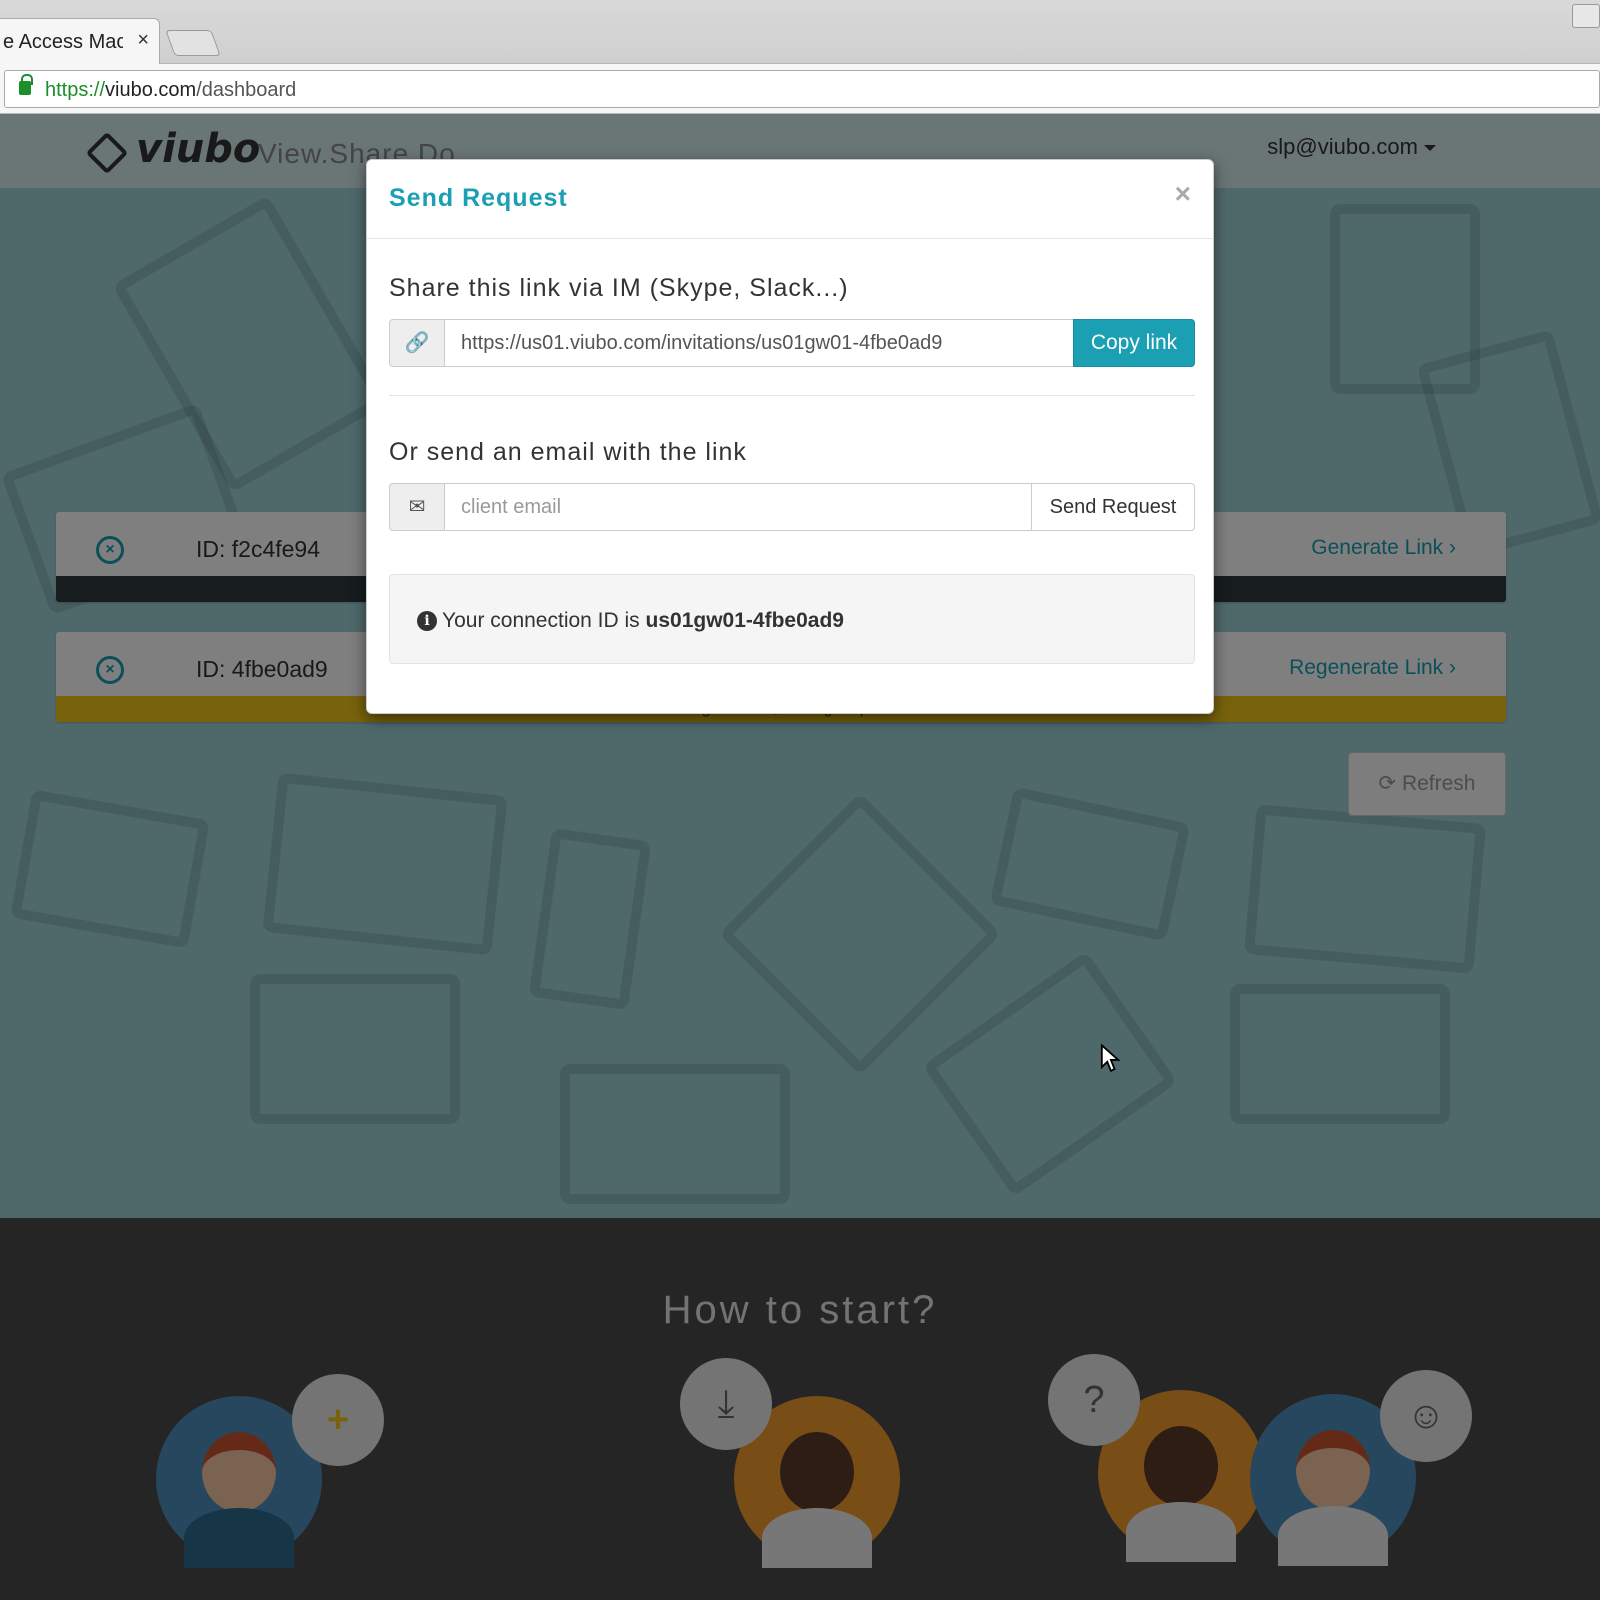  What do you see at coordinates (417, 343) in the screenshot?
I see `link-icon: 🔗` at bounding box center [417, 343].